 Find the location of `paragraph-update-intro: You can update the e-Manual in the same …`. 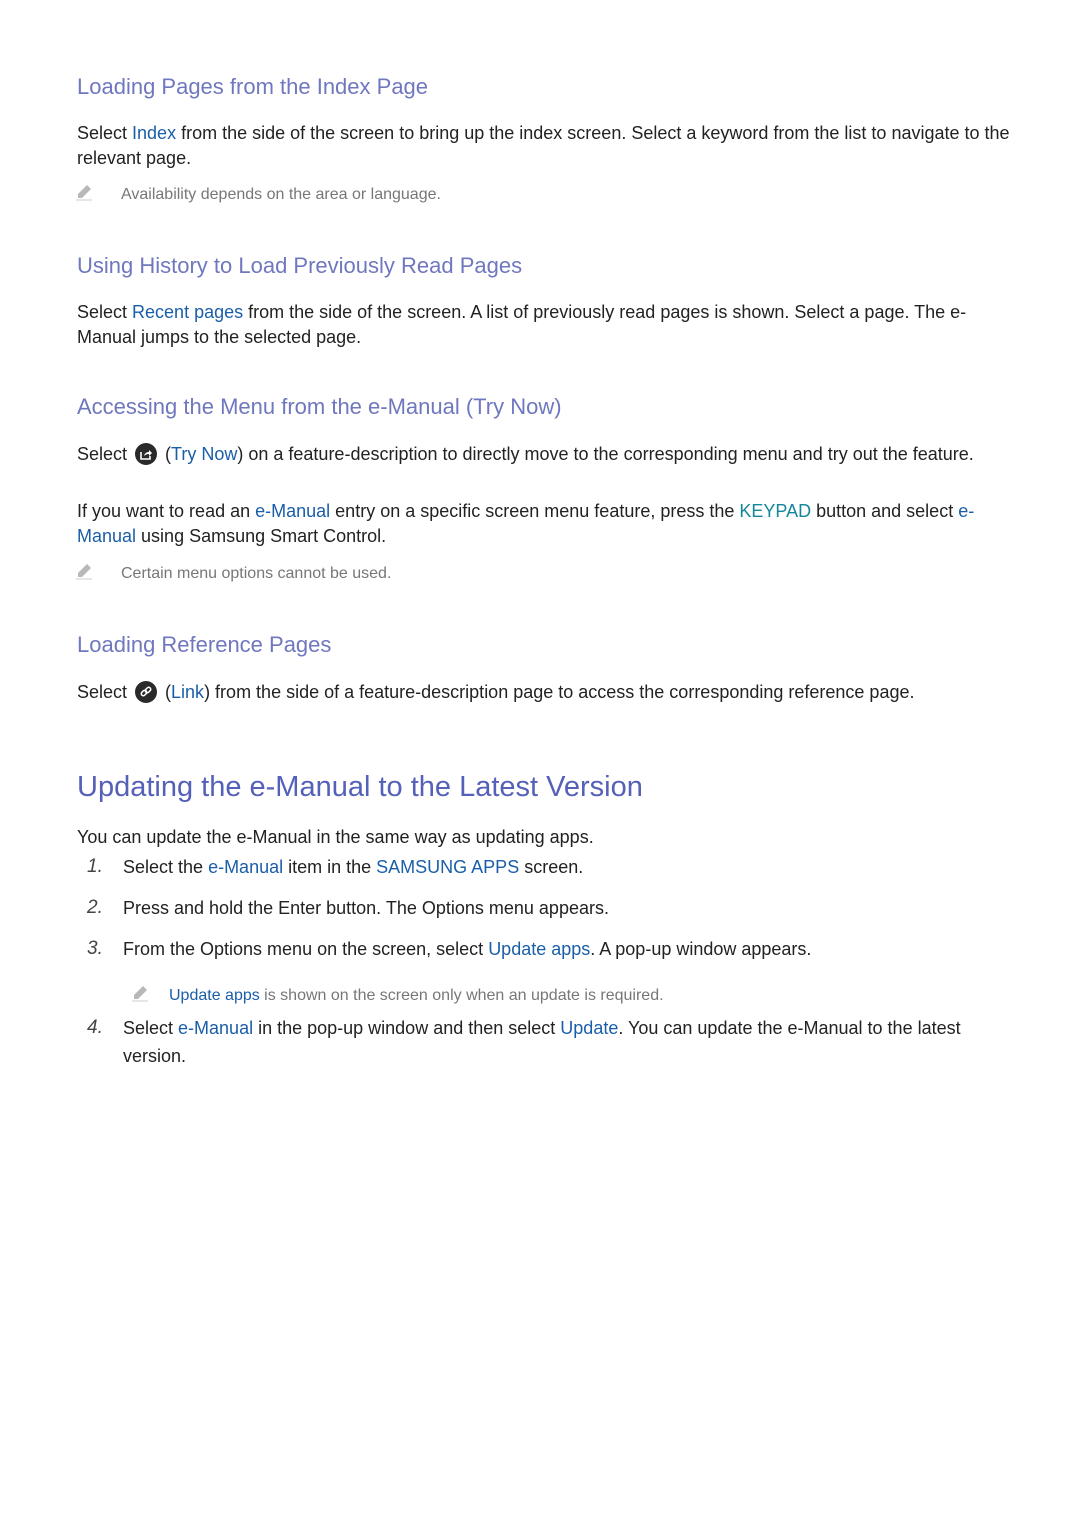

paragraph-update-intro: You can update the e-Manual in the same … is located at coordinates (335, 837).